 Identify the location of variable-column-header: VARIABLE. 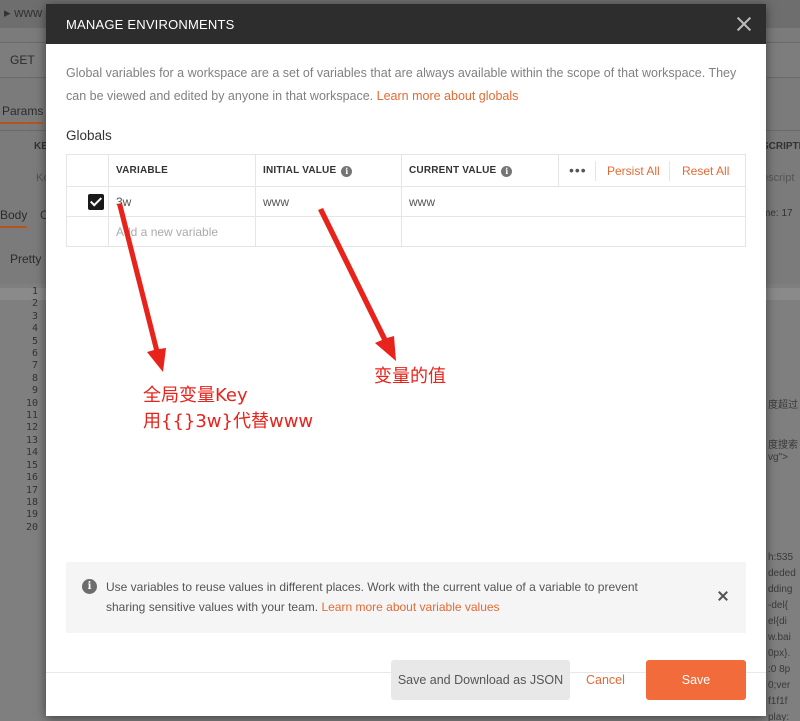
(142, 170).